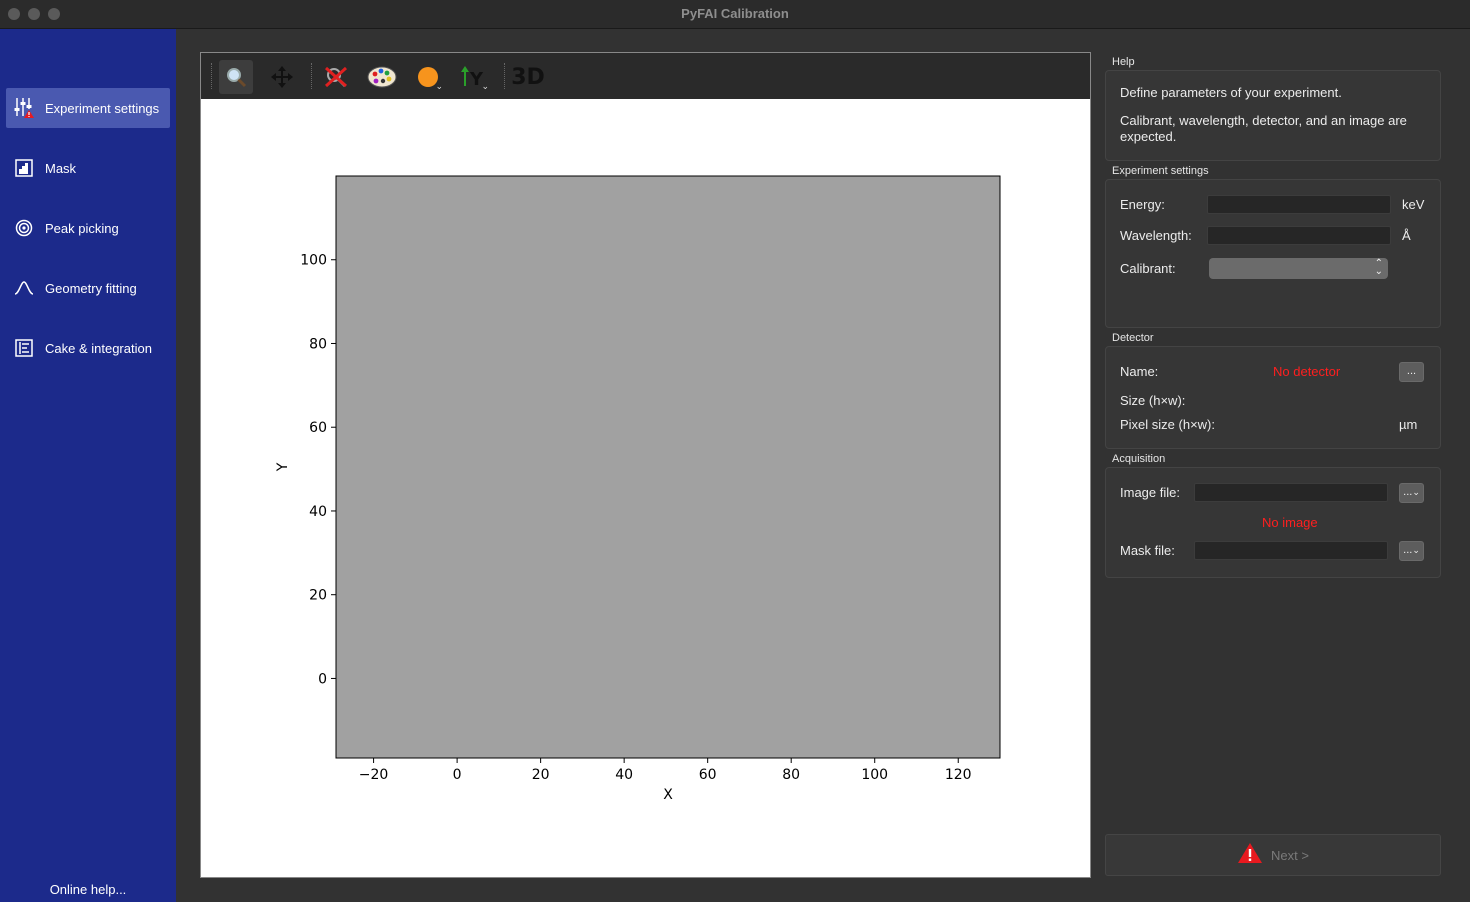 The height and width of the screenshot is (902, 1470). I want to click on detector-name-value: No detector, so click(1307, 371).